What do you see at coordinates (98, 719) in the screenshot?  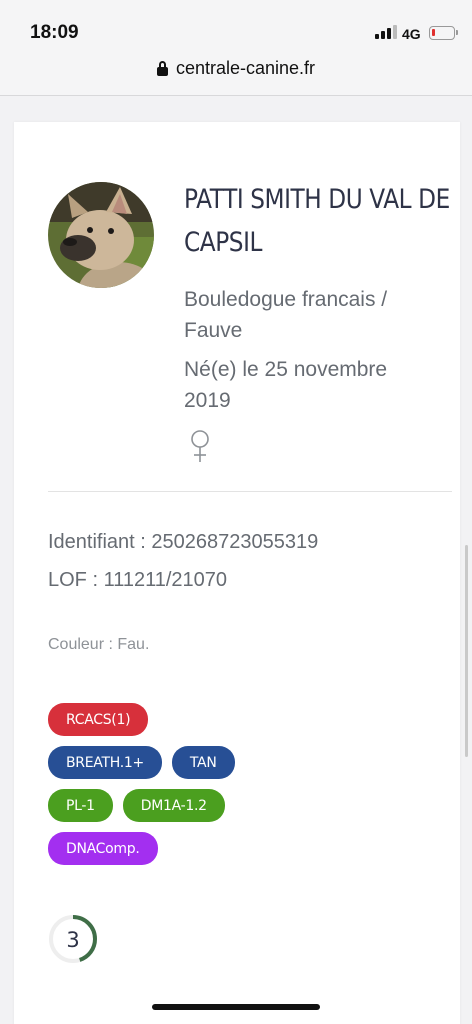 I see `tag-rcacs: RCACS(1)` at bounding box center [98, 719].